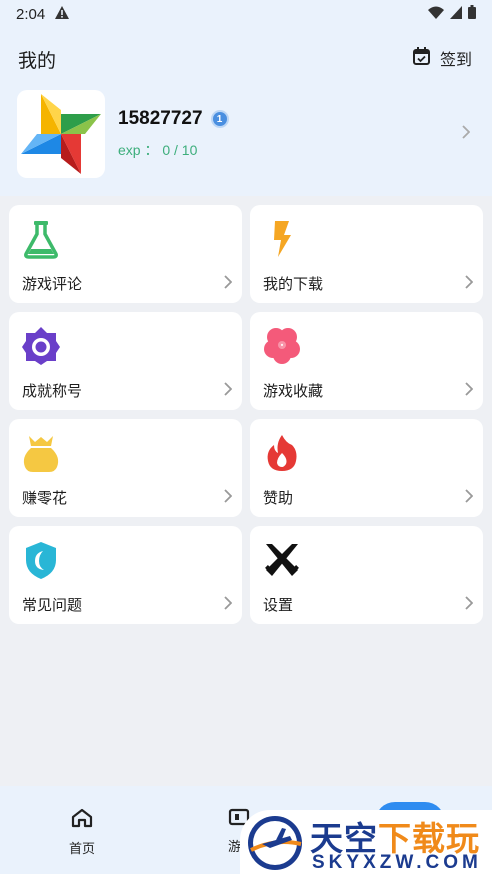 This screenshot has height=874, width=492. Describe the element at coordinates (41, 560) in the screenshot. I see `shield-moon-icon` at that location.